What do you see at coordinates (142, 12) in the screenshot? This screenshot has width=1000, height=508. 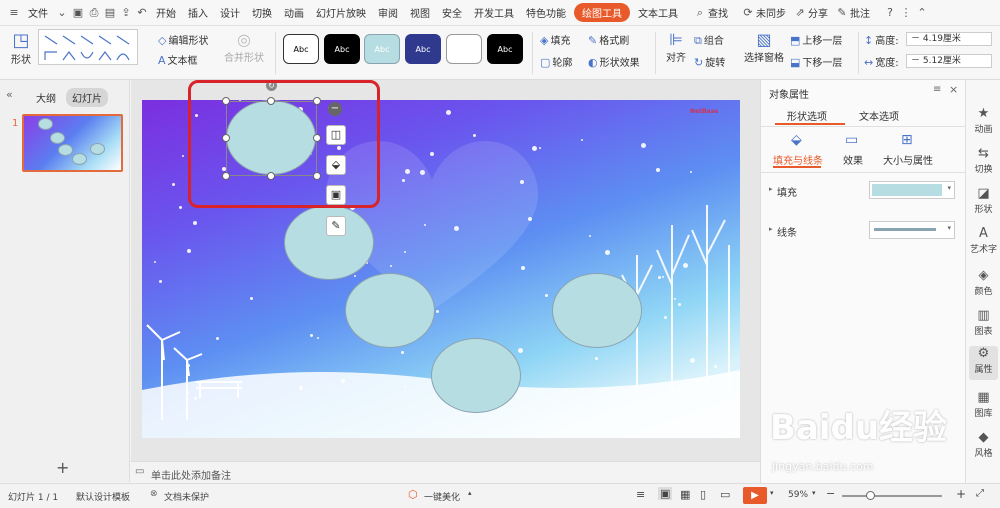 I see `undo-icon: ↶` at bounding box center [142, 12].